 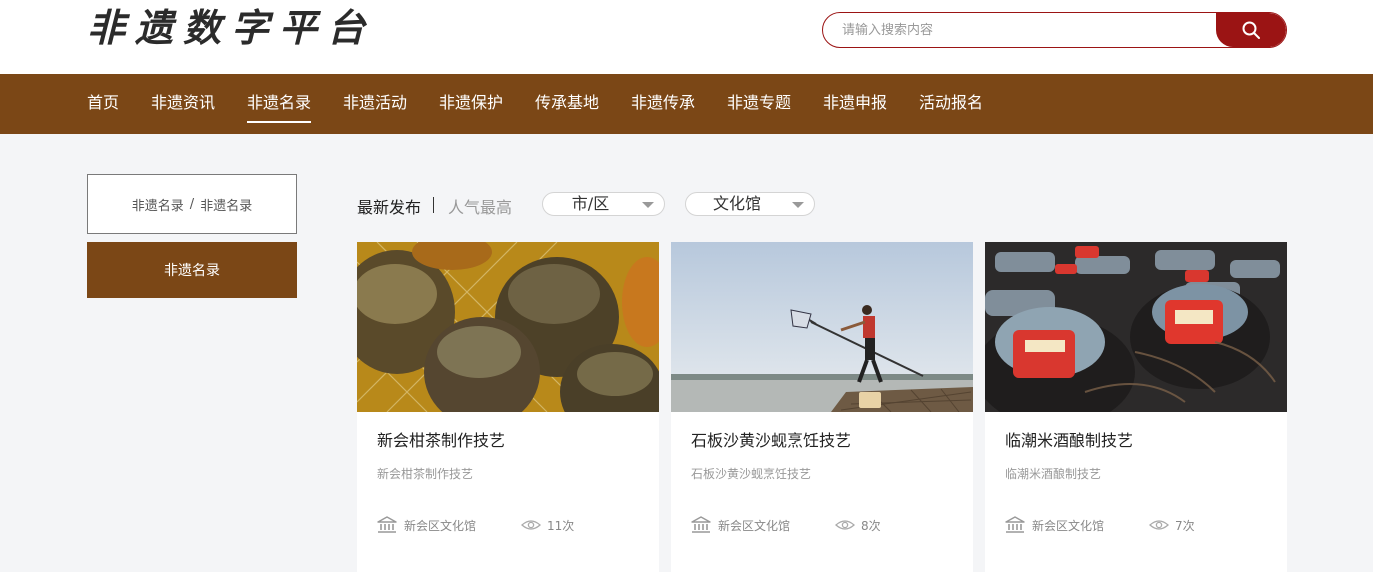 What do you see at coordinates (567, 104) in the screenshot?
I see `nav-item-bases: 传承基地` at bounding box center [567, 104].